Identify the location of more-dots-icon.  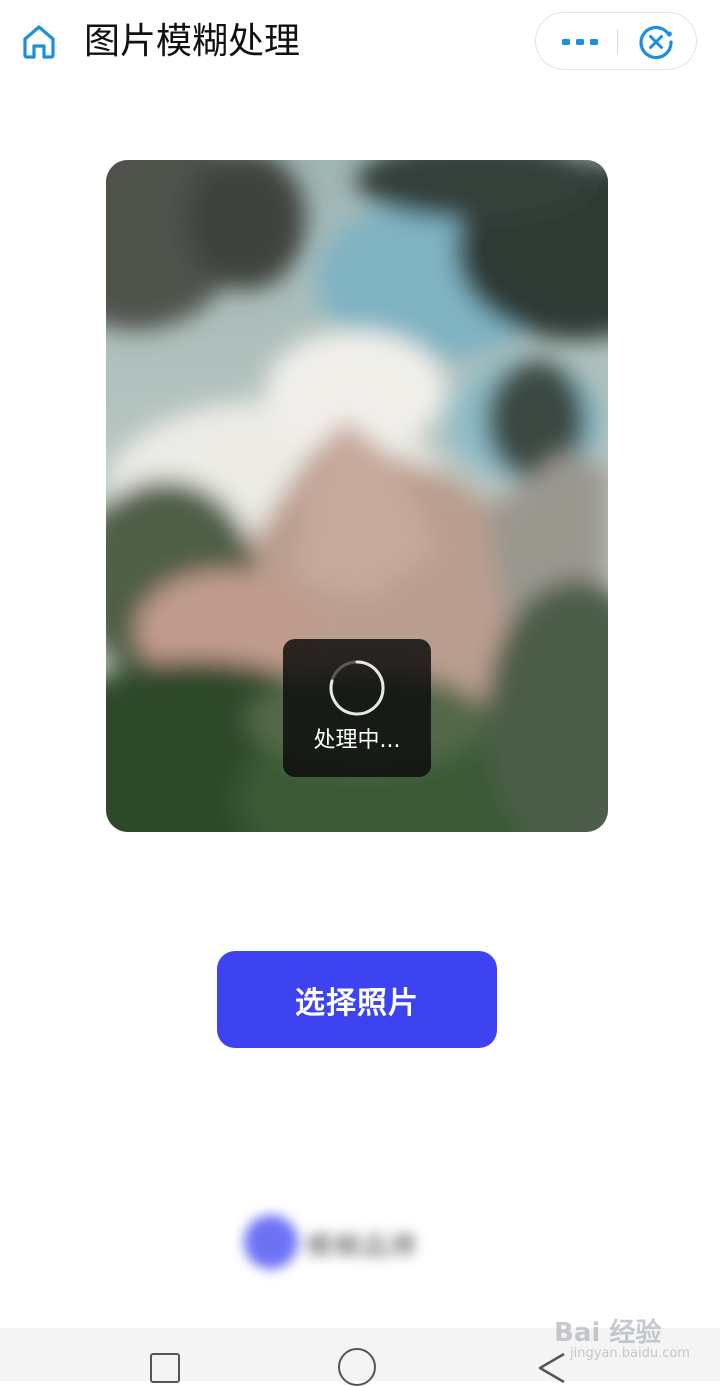
(580, 42).